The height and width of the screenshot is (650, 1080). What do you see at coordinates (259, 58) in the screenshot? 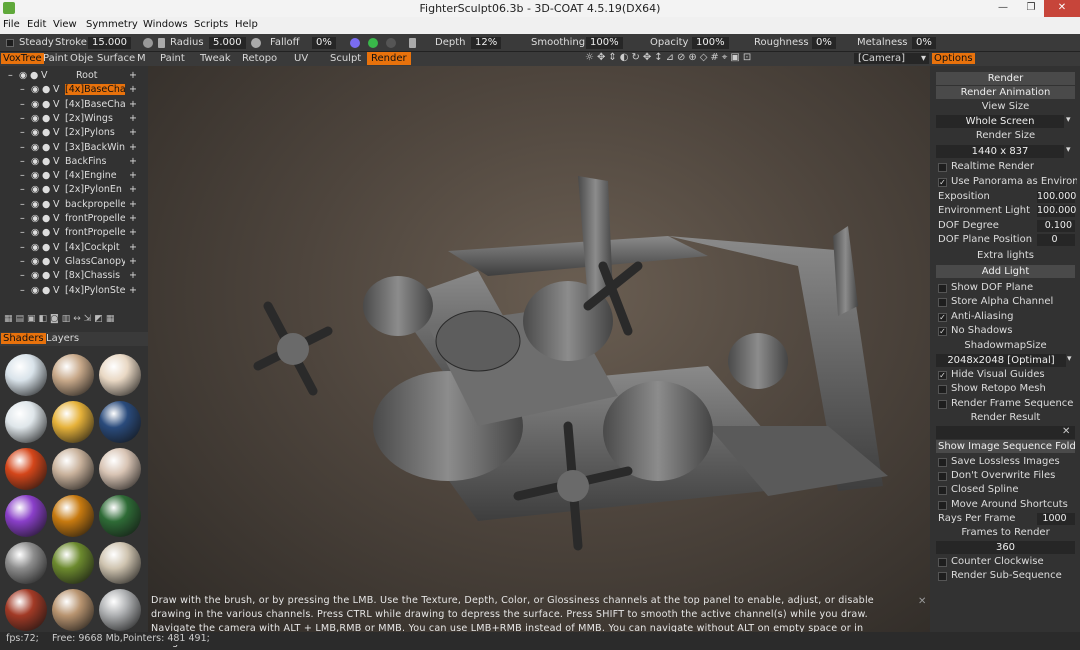
I see `room-tab-retopo: Retopo` at bounding box center [259, 58].